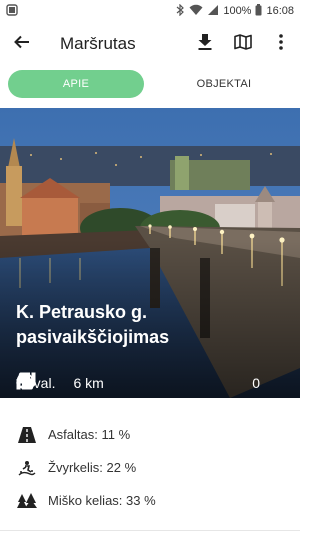  I want to click on clock-time: 16:08, so click(280, 11).